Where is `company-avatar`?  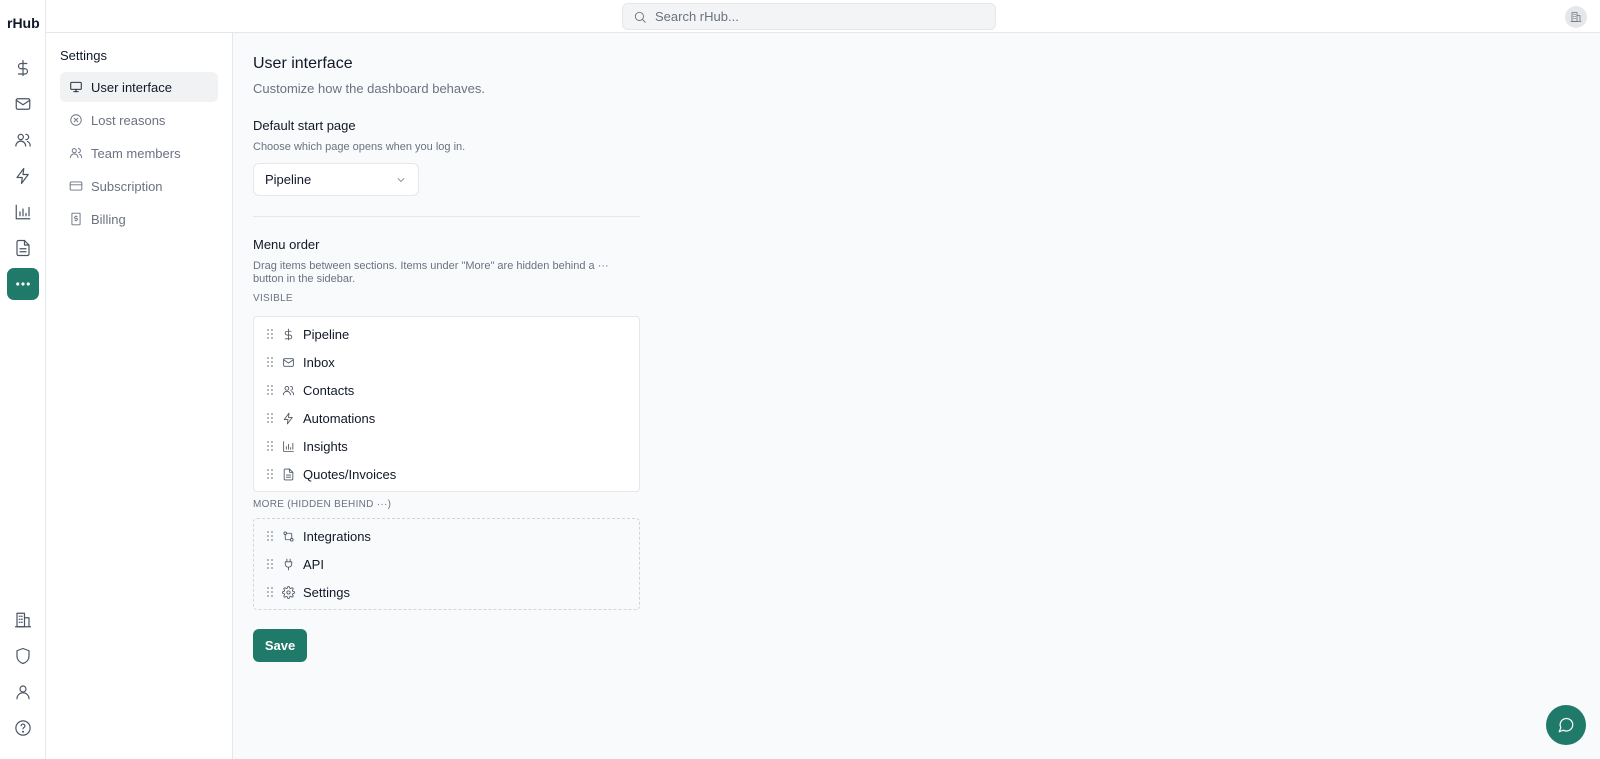 company-avatar is located at coordinates (1576, 17).